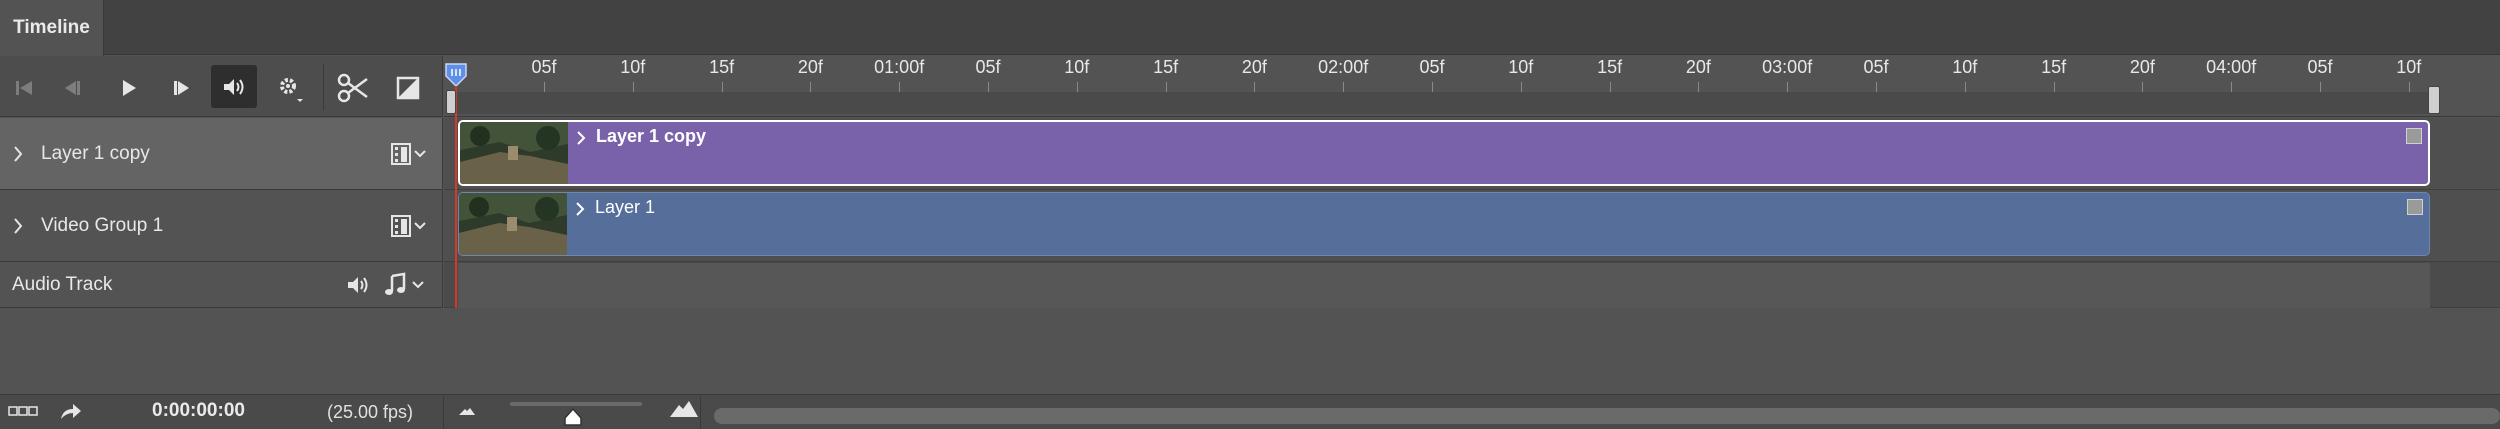 The image size is (2500, 429). I want to click on clip-layer-1-copy: Layer 1 copy, so click(1444, 153).